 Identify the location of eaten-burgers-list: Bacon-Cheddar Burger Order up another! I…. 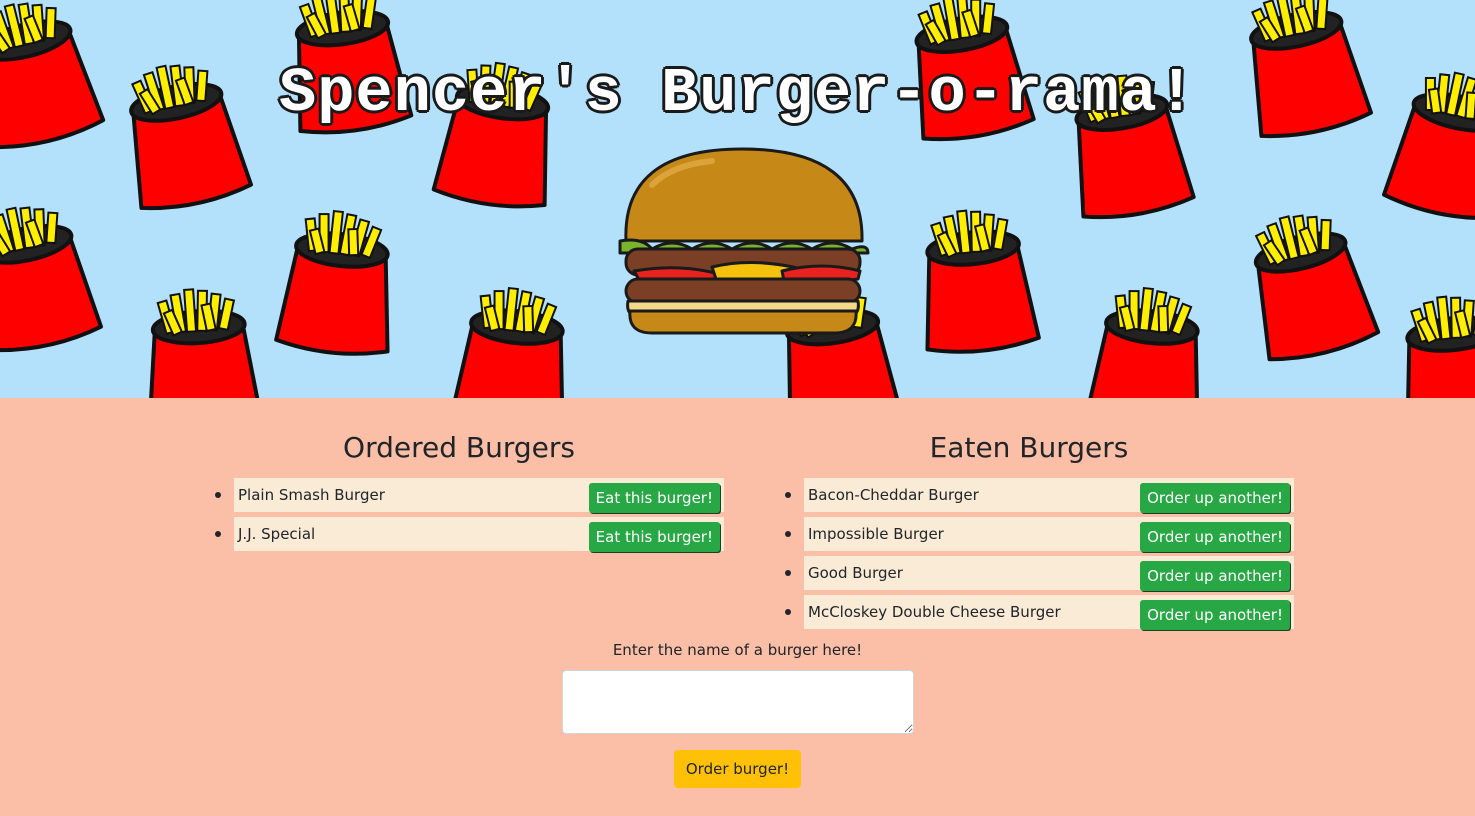
(1029, 554).